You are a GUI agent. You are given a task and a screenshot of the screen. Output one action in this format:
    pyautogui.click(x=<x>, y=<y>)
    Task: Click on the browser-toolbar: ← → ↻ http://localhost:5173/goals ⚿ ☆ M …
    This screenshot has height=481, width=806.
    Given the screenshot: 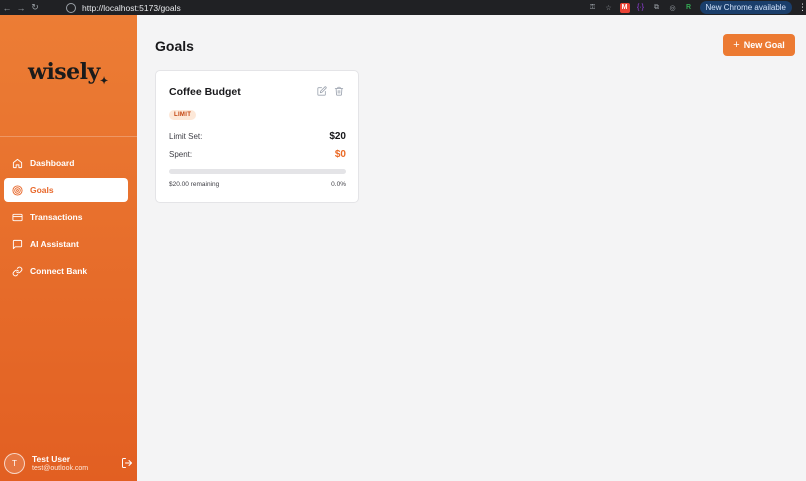 What is the action you would take?
    pyautogui.click(x=403, y=7)
    